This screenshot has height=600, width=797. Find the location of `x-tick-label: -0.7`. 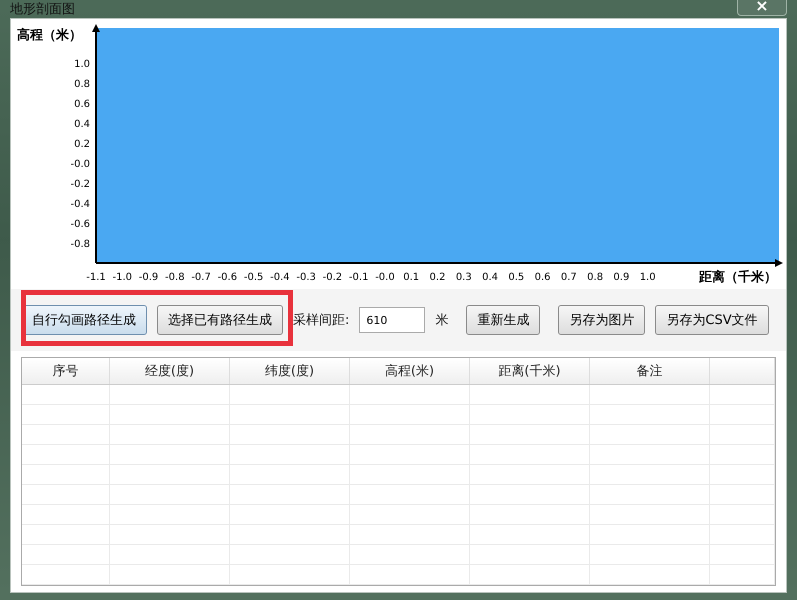

x-tick-label: -0.7 is located at coordinates (201, 277).